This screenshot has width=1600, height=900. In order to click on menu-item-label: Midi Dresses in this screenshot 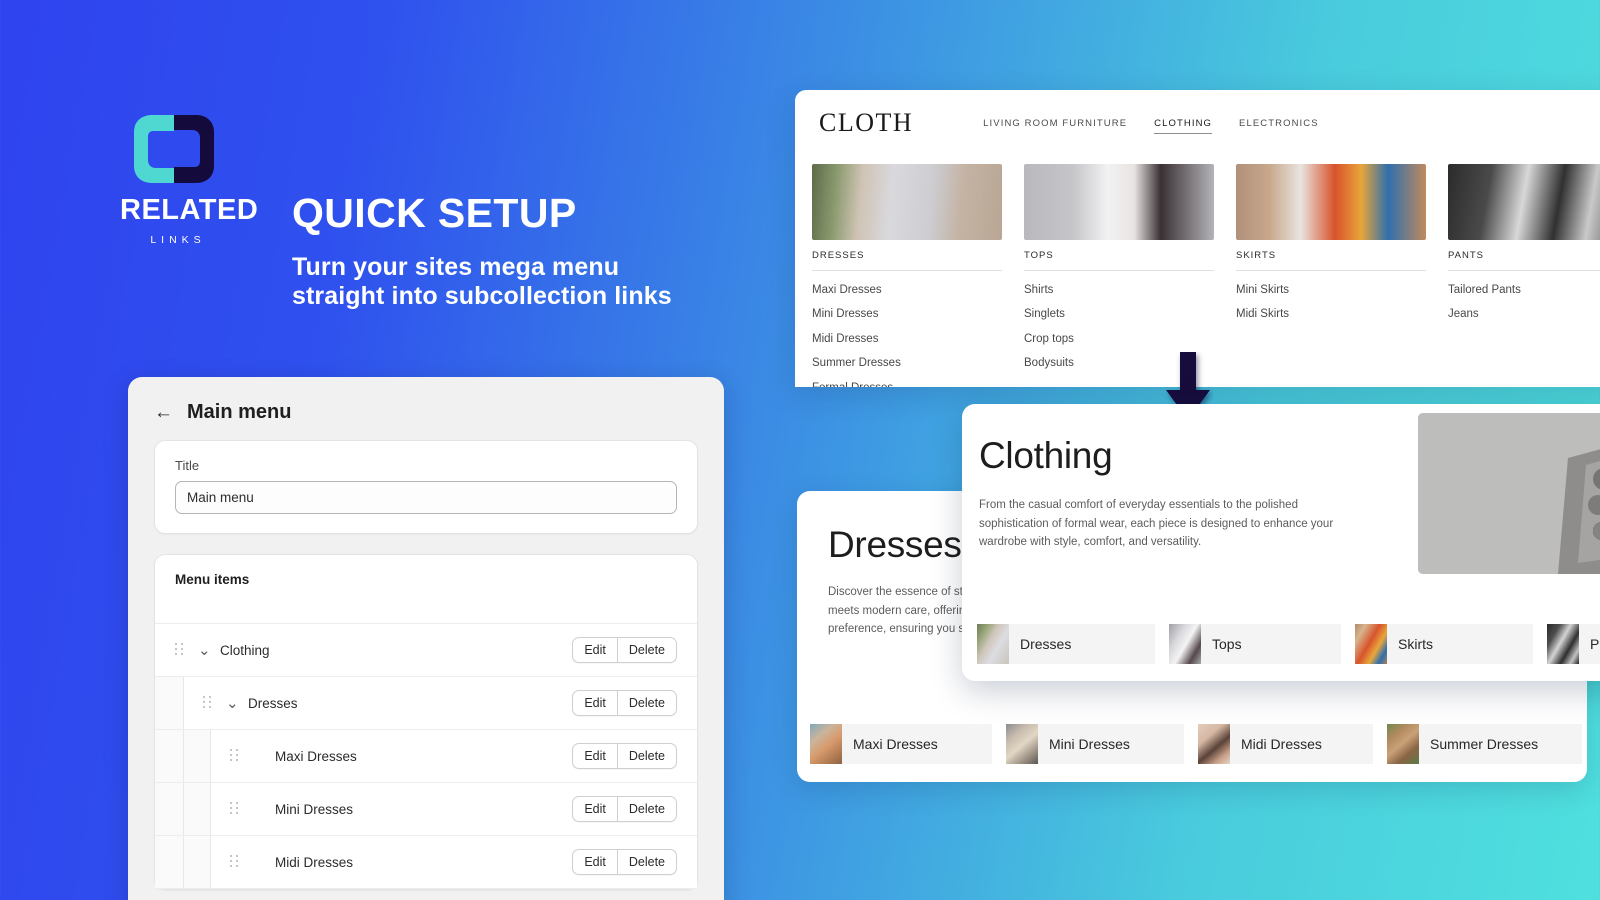, I will do `click(314, 862)`.